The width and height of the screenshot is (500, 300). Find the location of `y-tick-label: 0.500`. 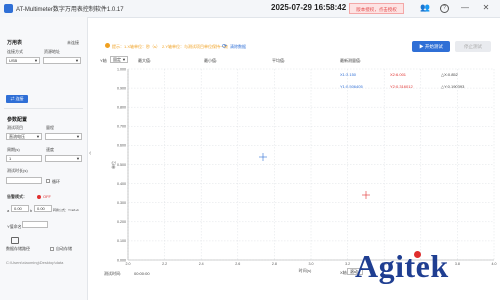

y-tick-label: 0.500 is located at coordinates (121, 165).